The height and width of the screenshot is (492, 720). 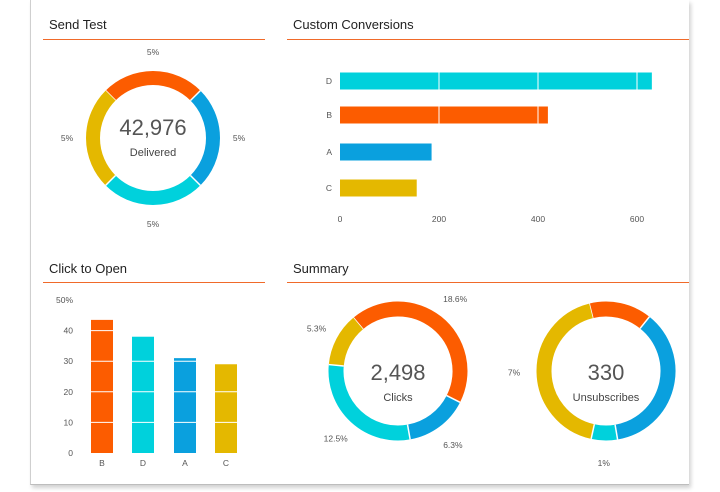 I want to click on conversions-xtick-0: 0, so click(x=340, y=219).